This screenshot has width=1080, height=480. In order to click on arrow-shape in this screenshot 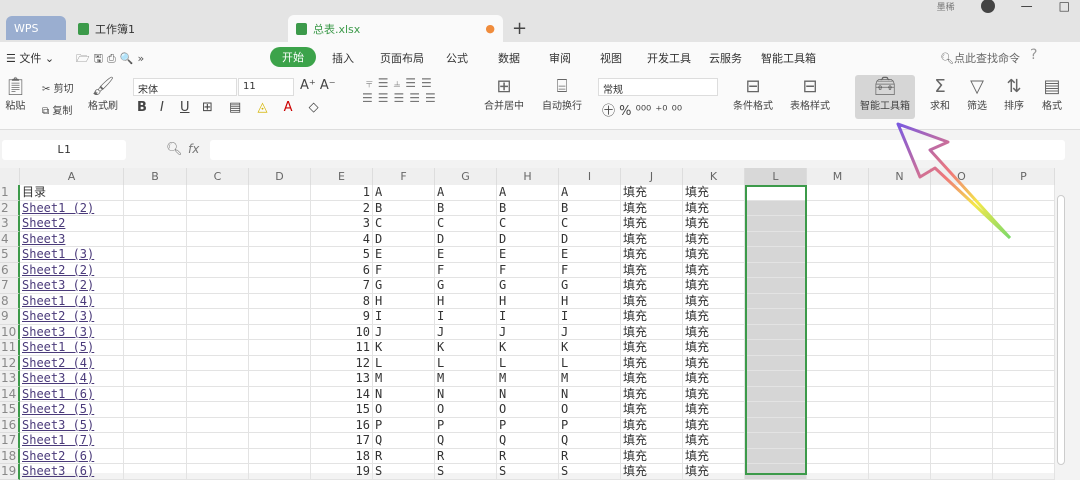, I will do `click(954, 181)`.